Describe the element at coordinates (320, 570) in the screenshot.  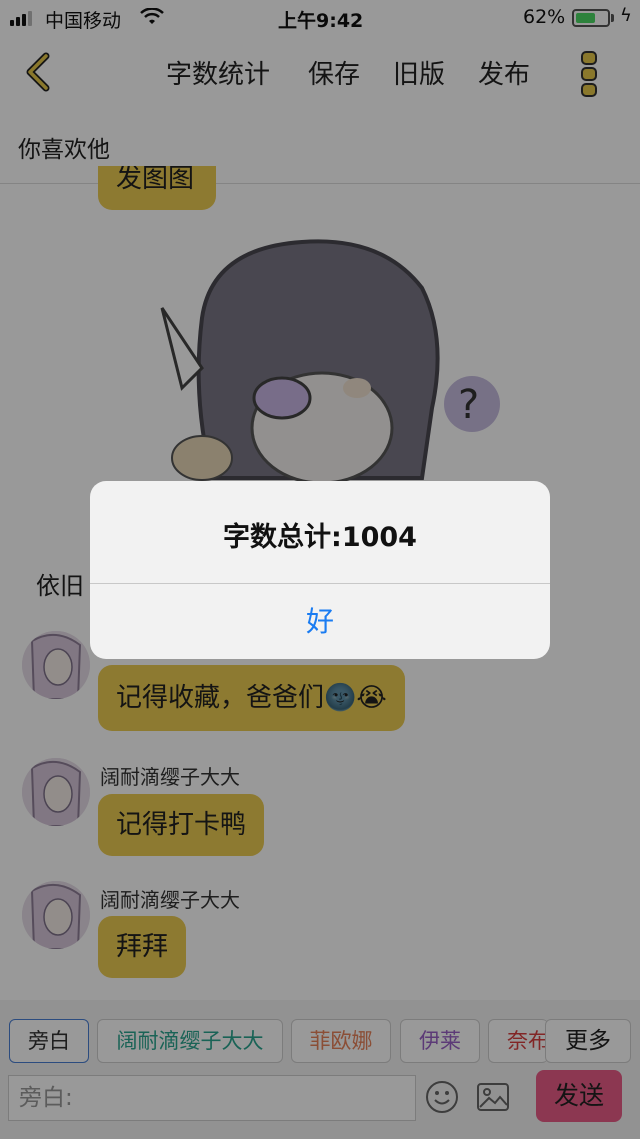
I see `alert-dialog: 字数总计:1004 好` at that location.